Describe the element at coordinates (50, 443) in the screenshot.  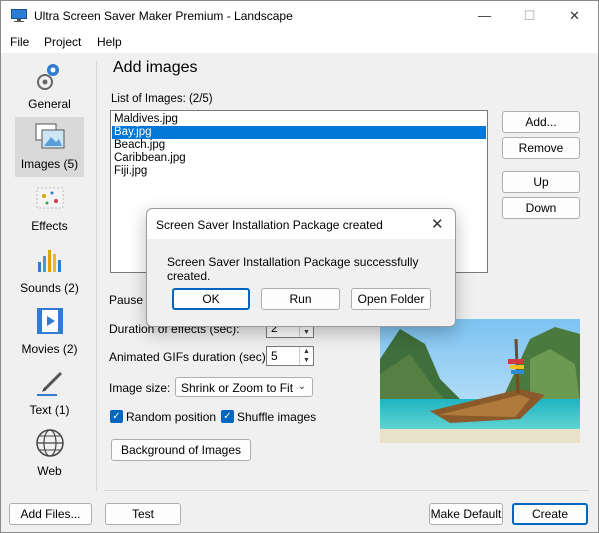
I see `globe-icon` at that location.